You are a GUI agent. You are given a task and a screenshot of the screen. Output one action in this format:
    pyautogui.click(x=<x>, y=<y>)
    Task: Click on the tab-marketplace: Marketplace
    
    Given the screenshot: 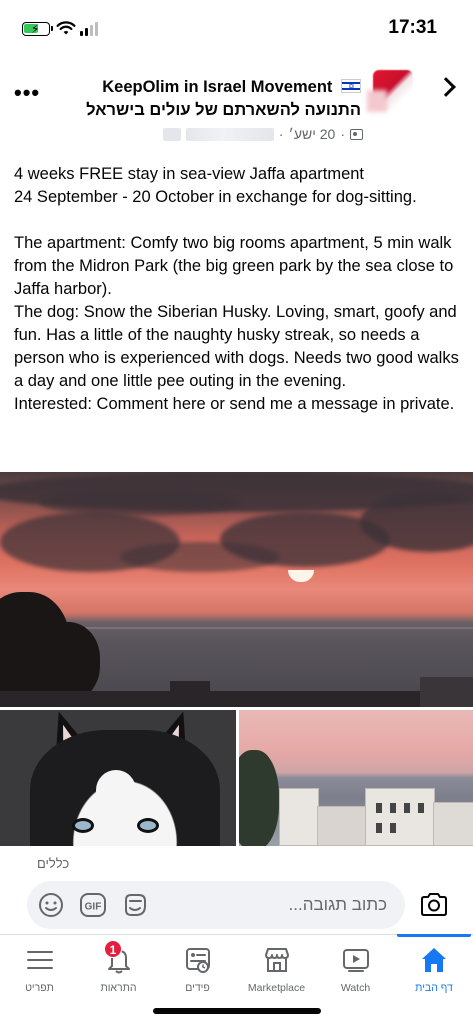 What is the action you would take?
    pyautogui.click(x=276, y=967)
    